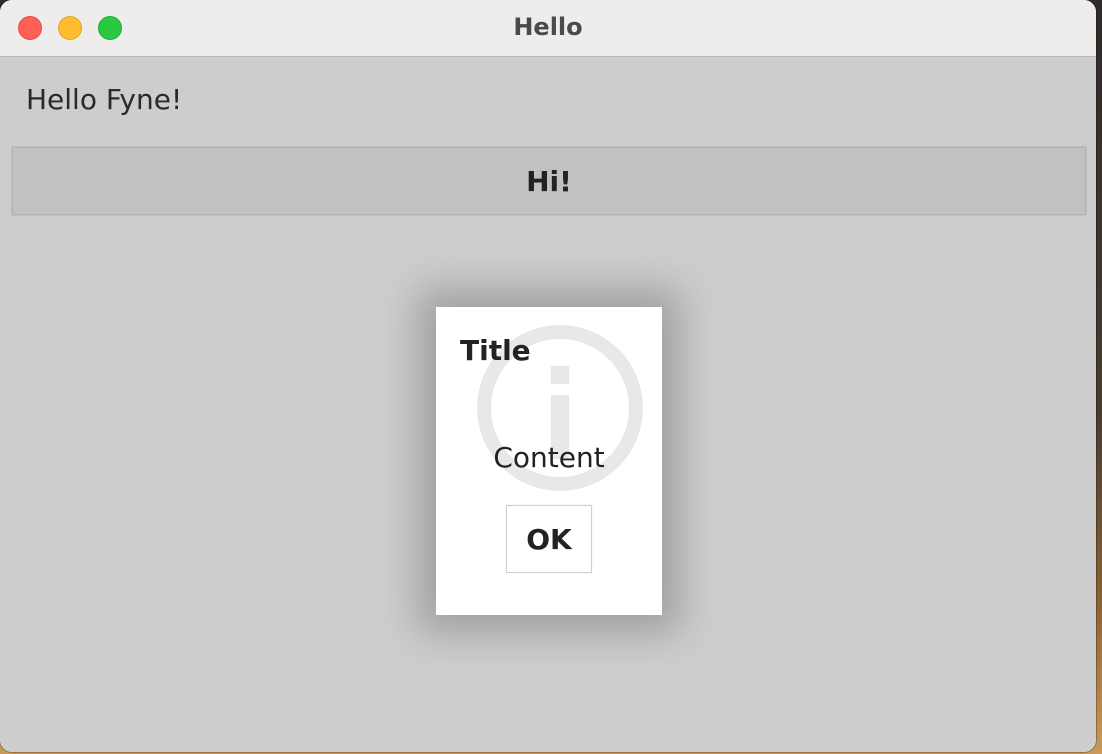  What do you see at coordinates (549, 181) in the screenshot?
I see `hi-button: Hi!` at bounding box center [549, 181].